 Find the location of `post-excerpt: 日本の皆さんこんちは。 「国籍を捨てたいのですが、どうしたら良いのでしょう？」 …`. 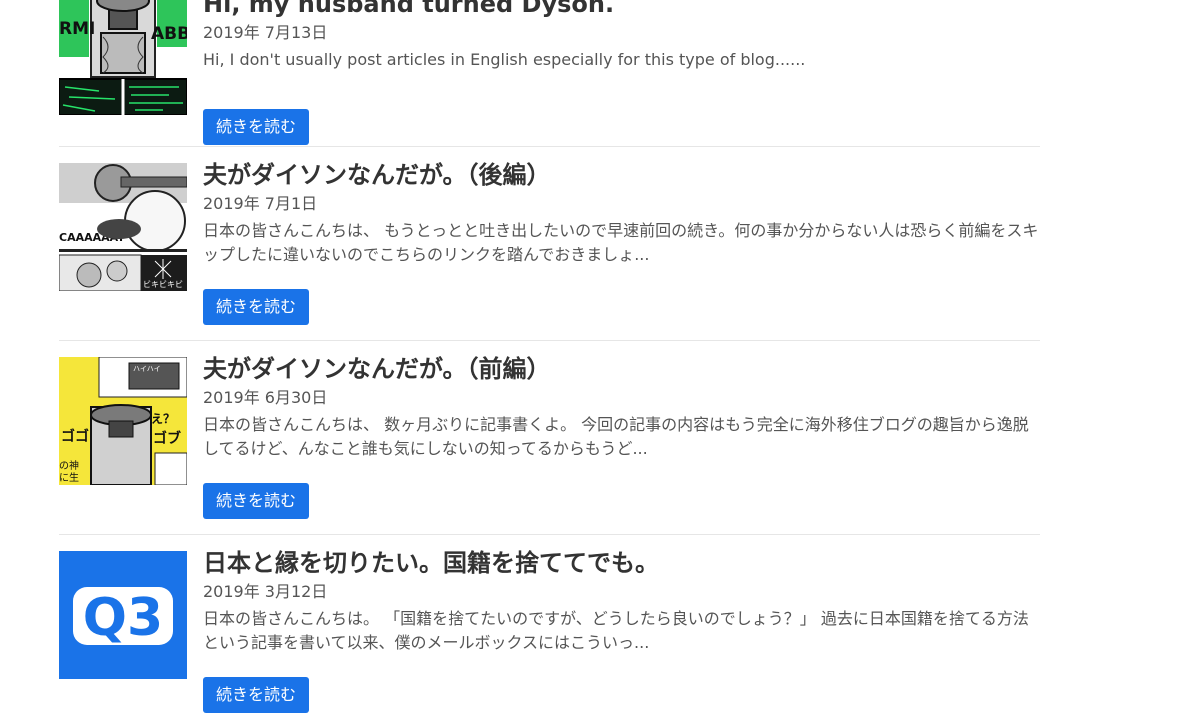

post-excerpt: 日本の皆さんこんちは。 「国籍を捨てたいのですが、どうしたら良いのでしょう？」 … is located at coordinates (616, 630).